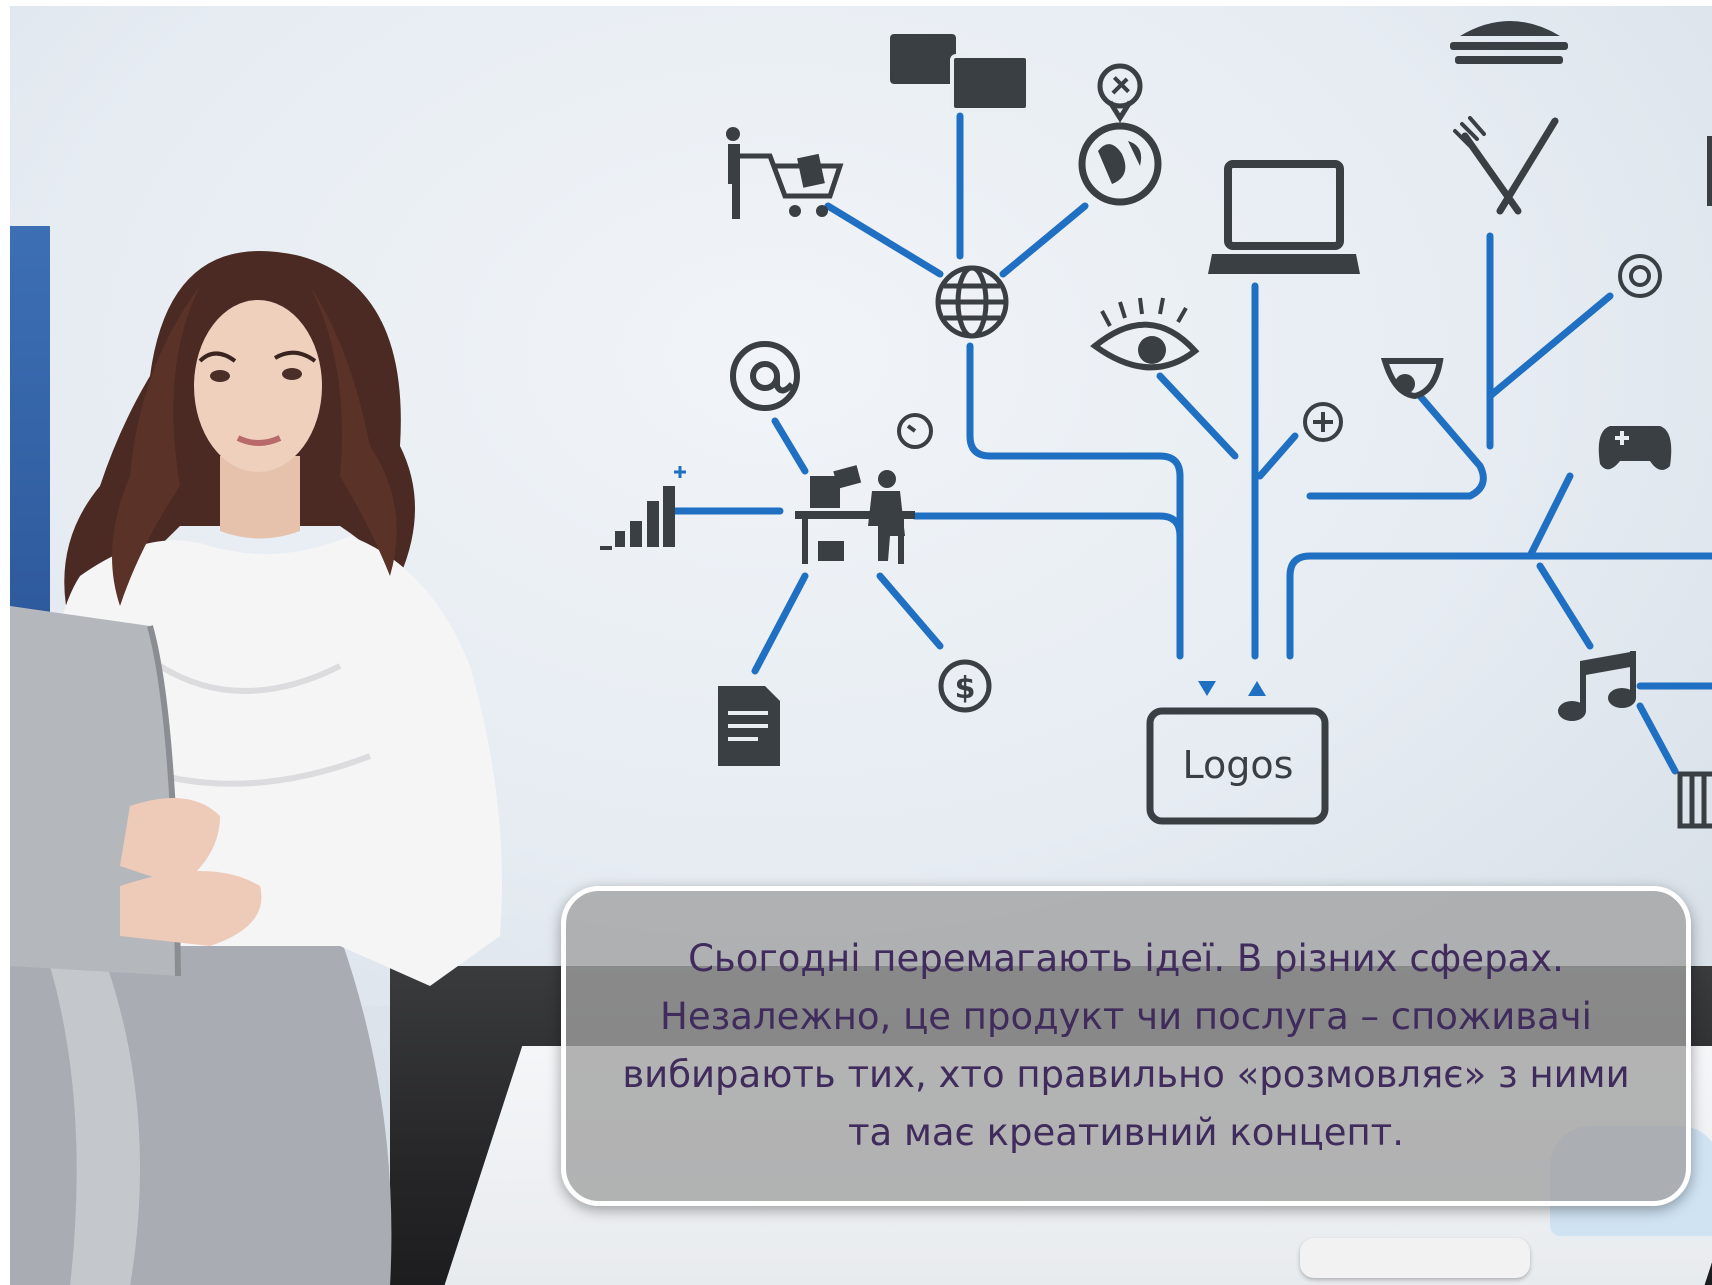 This screenshot has width=1712, height=1285. What do you see at coordinates (1509, 42) in the screenshot?
I see `burger-icon` at bounding box center [1509, 42].